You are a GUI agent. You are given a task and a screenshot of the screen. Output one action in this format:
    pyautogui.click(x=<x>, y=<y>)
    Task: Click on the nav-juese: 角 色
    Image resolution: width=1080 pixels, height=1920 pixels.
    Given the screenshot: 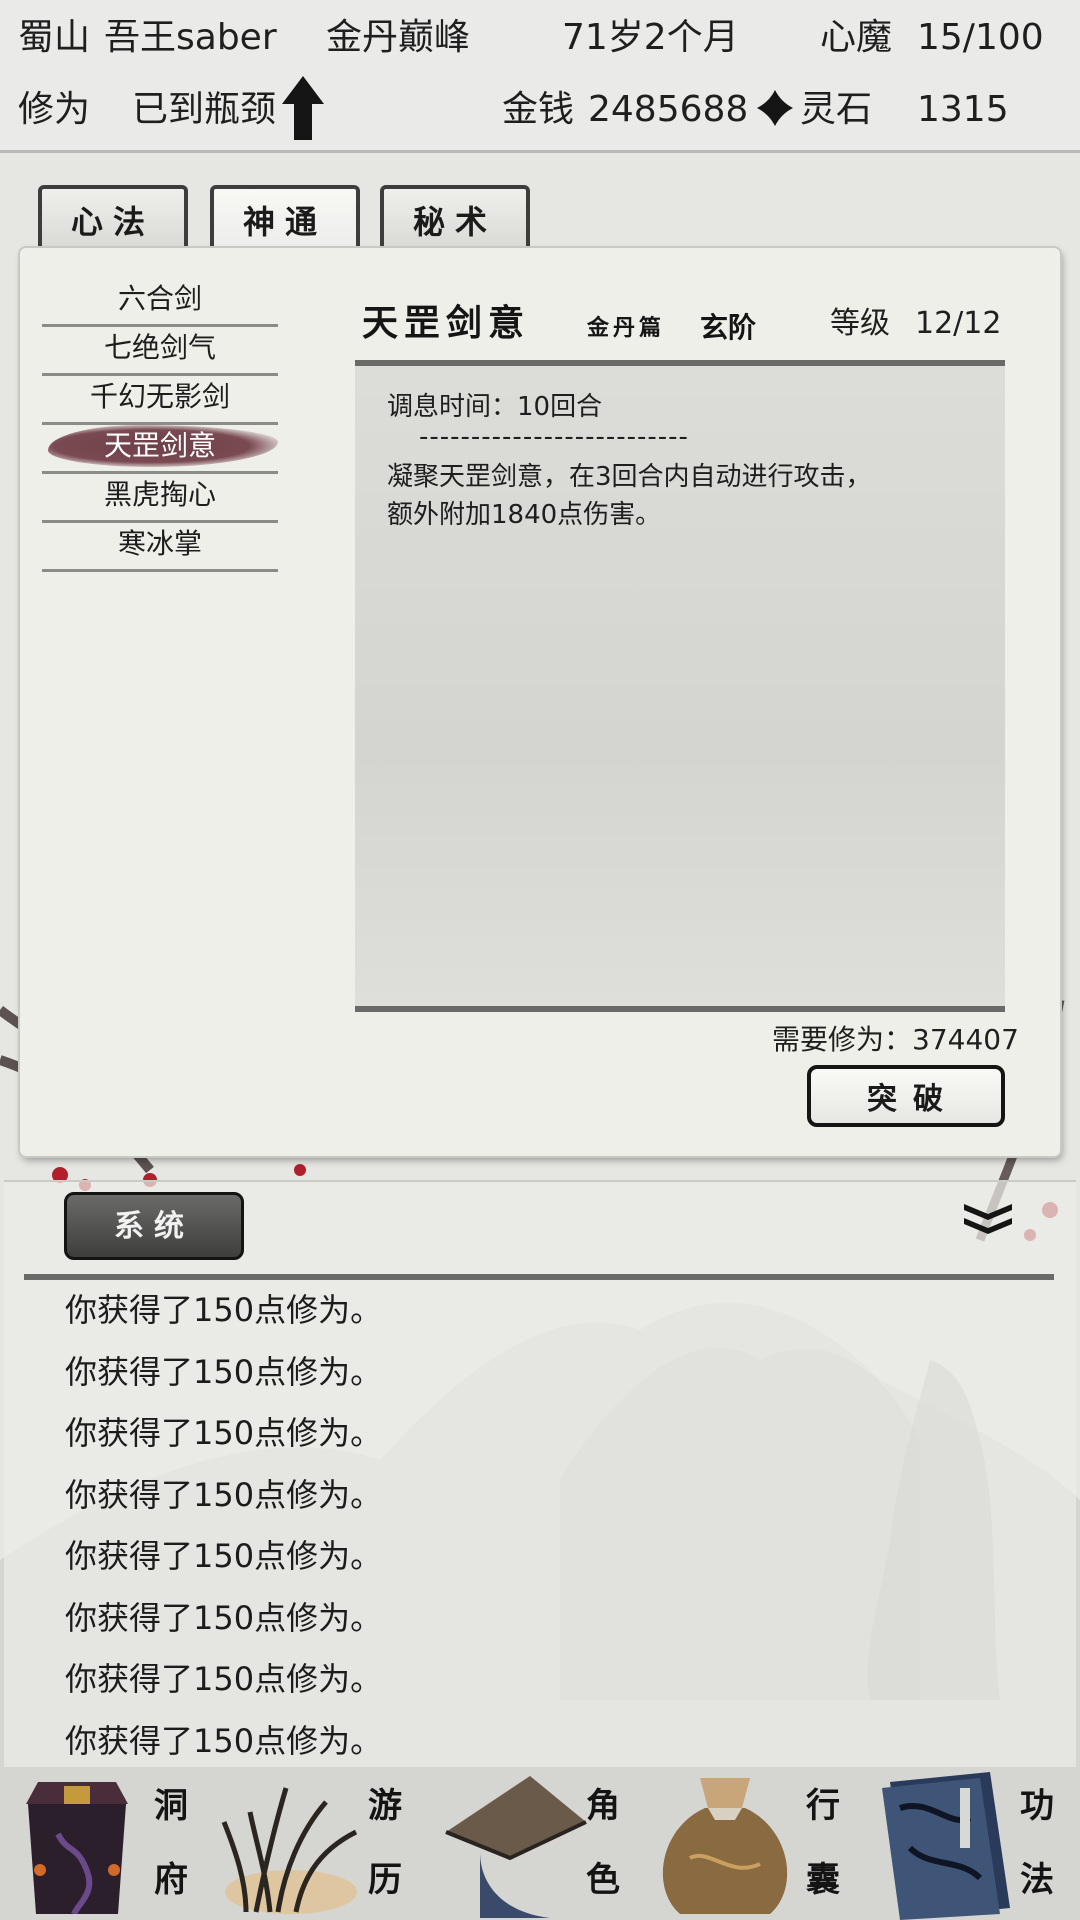 What is the action you would take?
    pyautogui.click(x=545, y=1844)
    